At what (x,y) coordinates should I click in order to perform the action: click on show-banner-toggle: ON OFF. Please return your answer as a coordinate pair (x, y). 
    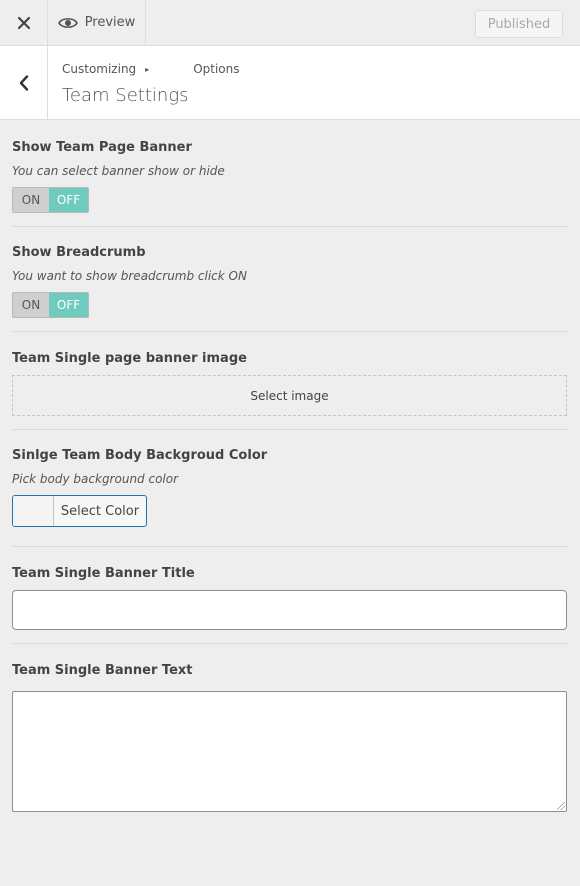
    Looking at the image, I should click on (50, 200).